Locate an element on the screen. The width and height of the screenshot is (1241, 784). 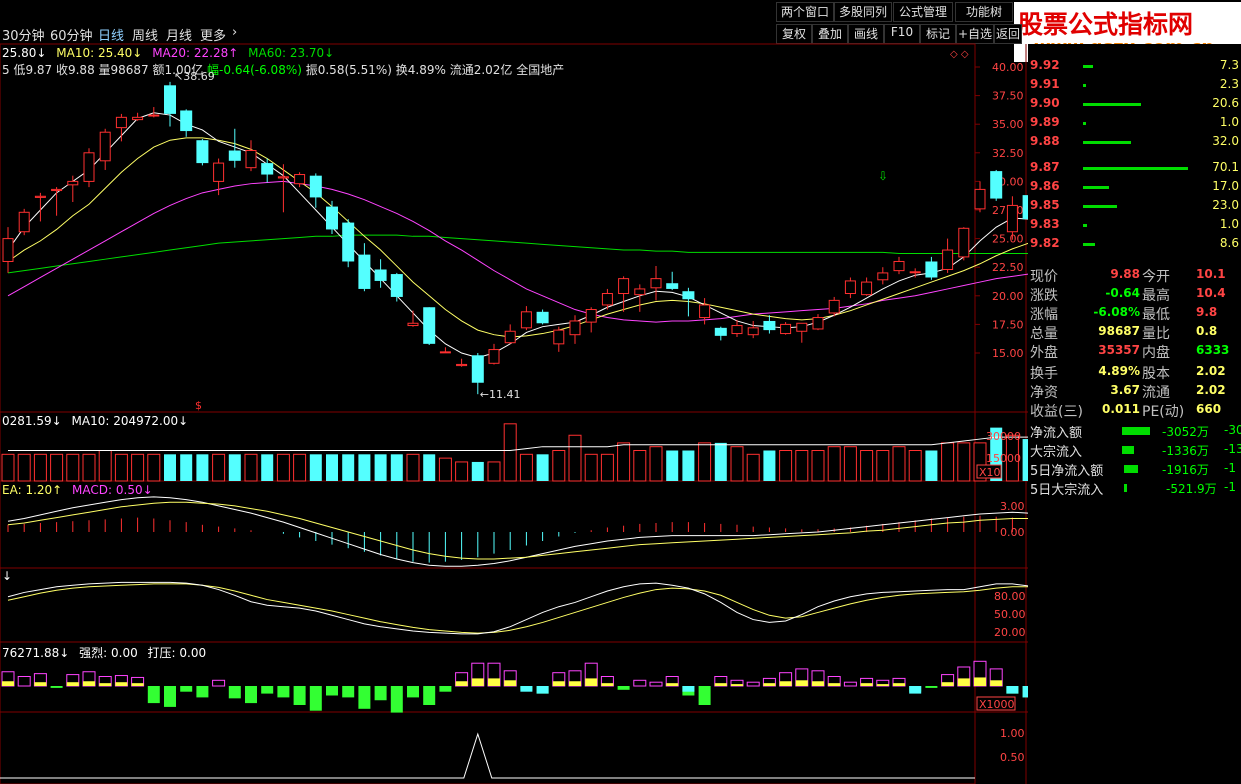
orderbook-row: 9.82 8.6 is located at coordinates (1134, 243).